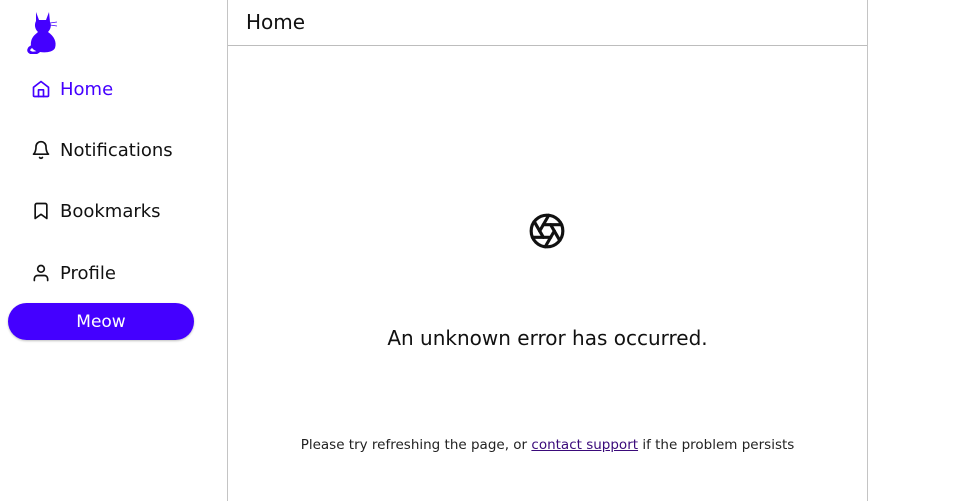 The width and height of the screenshot is (963, 501). What do you see at coordinates (547, 23) in the screenshot?
I see `main-header: Home` at bounding box center [547, 23].